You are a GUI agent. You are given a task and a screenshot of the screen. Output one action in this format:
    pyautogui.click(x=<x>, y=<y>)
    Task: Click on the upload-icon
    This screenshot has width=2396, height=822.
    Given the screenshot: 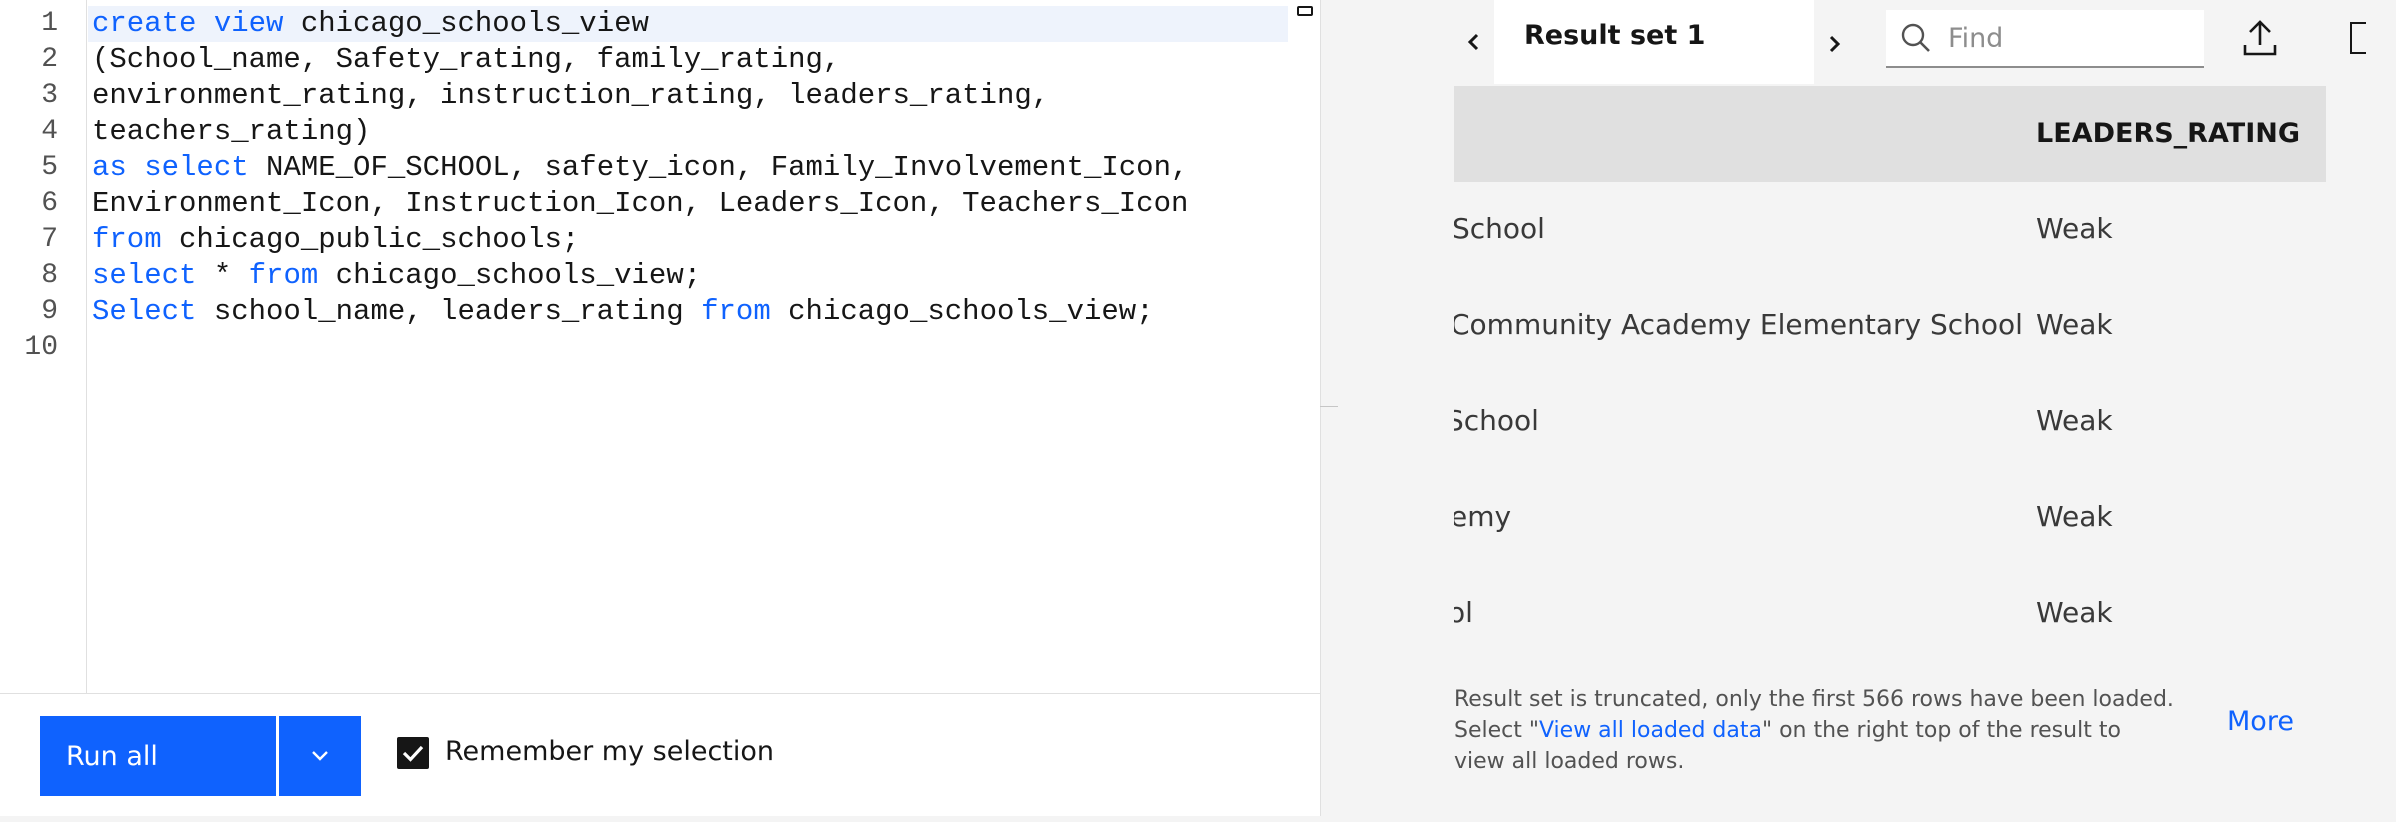 What is the action you would take?
    pyautogui.click(x=2260, y=38)
    